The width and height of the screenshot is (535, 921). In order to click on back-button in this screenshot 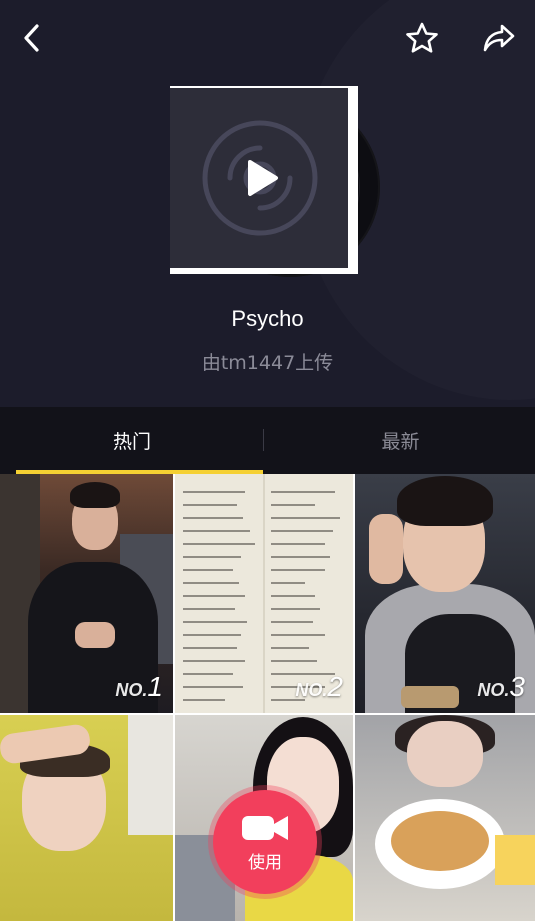, I will do `click(32, 38)`.